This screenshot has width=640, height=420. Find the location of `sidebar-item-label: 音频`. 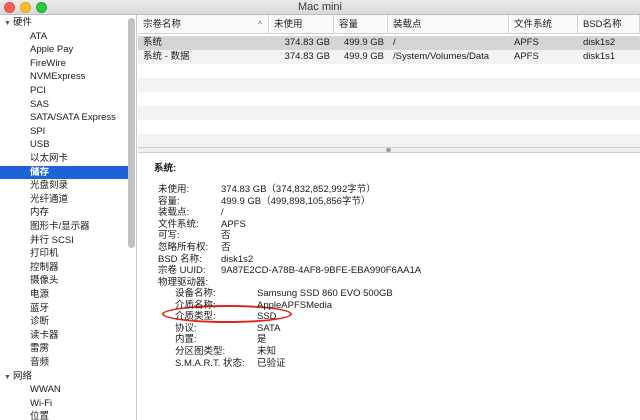

sidebar-item-label: 音频 is located at coordinates (40, 362).